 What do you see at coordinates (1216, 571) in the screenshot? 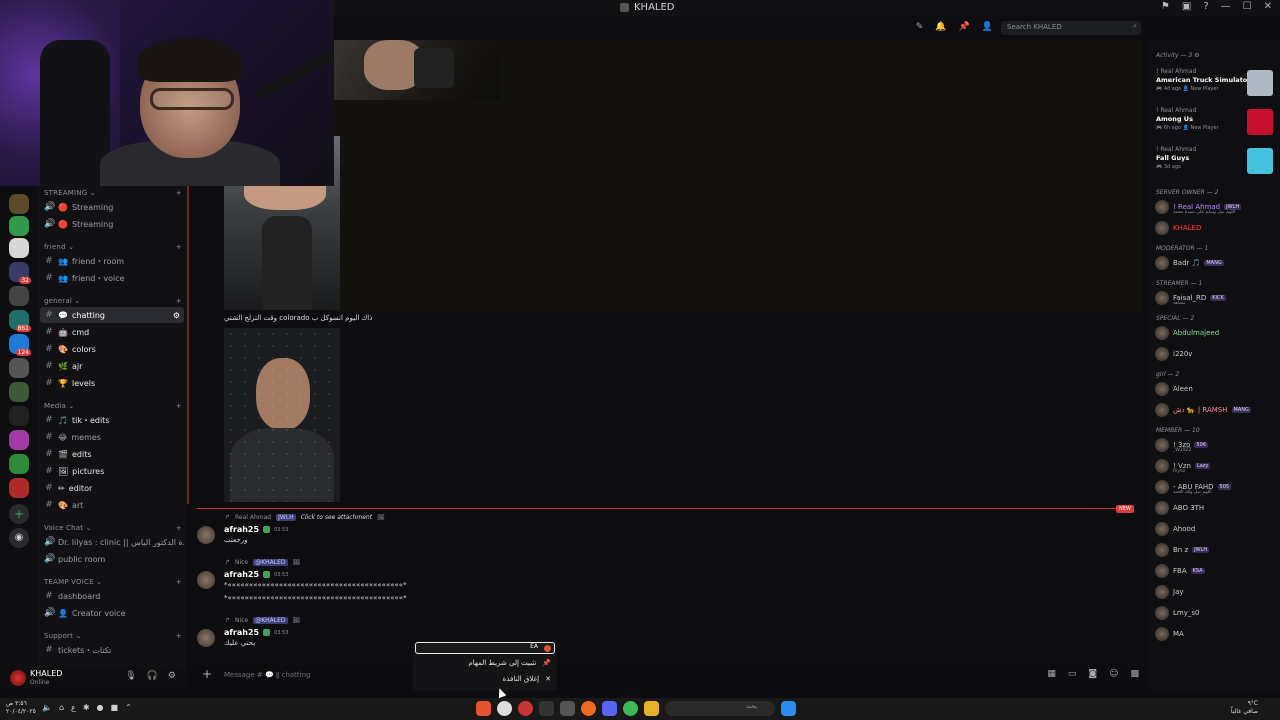
I see `member-item: FBA KSA` at bounding box center [1216, 571].